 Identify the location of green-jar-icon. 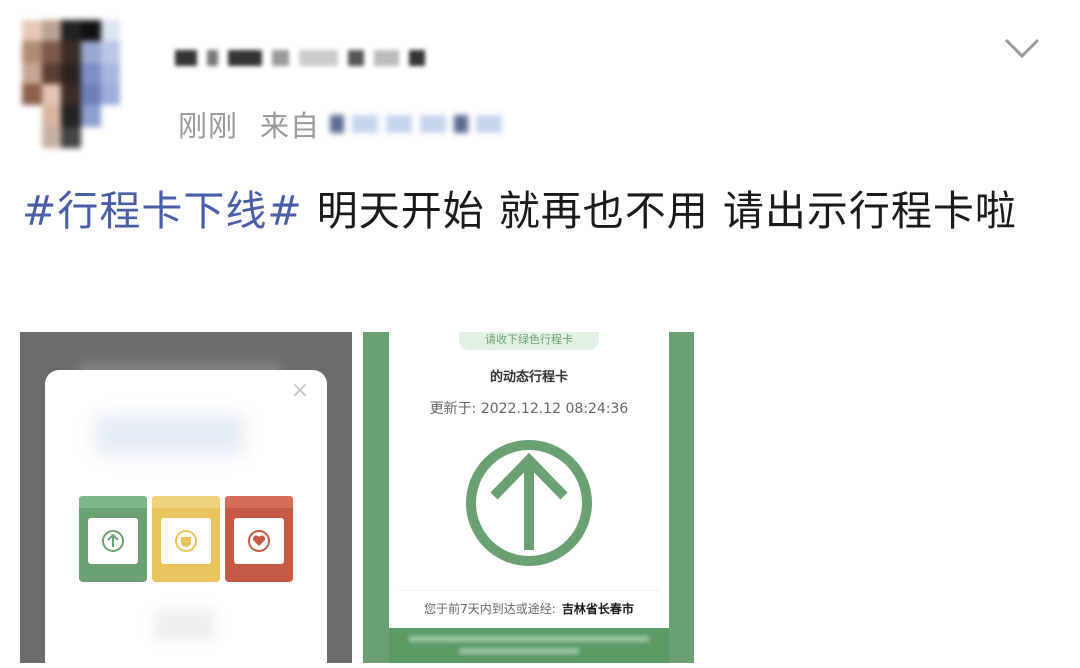
(113, 539).